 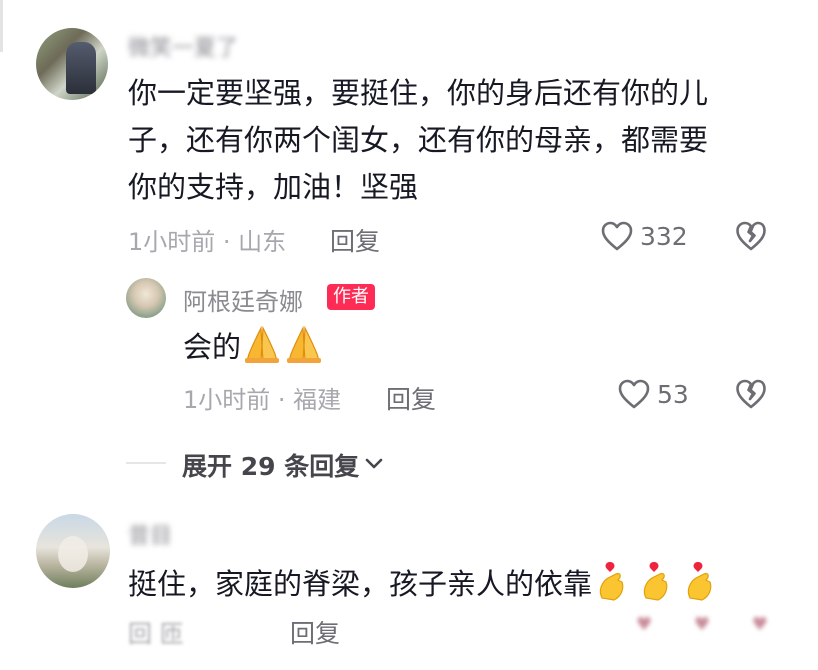 What do you see at coordinates (711, 624) in the screenshot?
I see `comment-reactions: ♥ ♥ ♥` at bounding box center [711, 624].